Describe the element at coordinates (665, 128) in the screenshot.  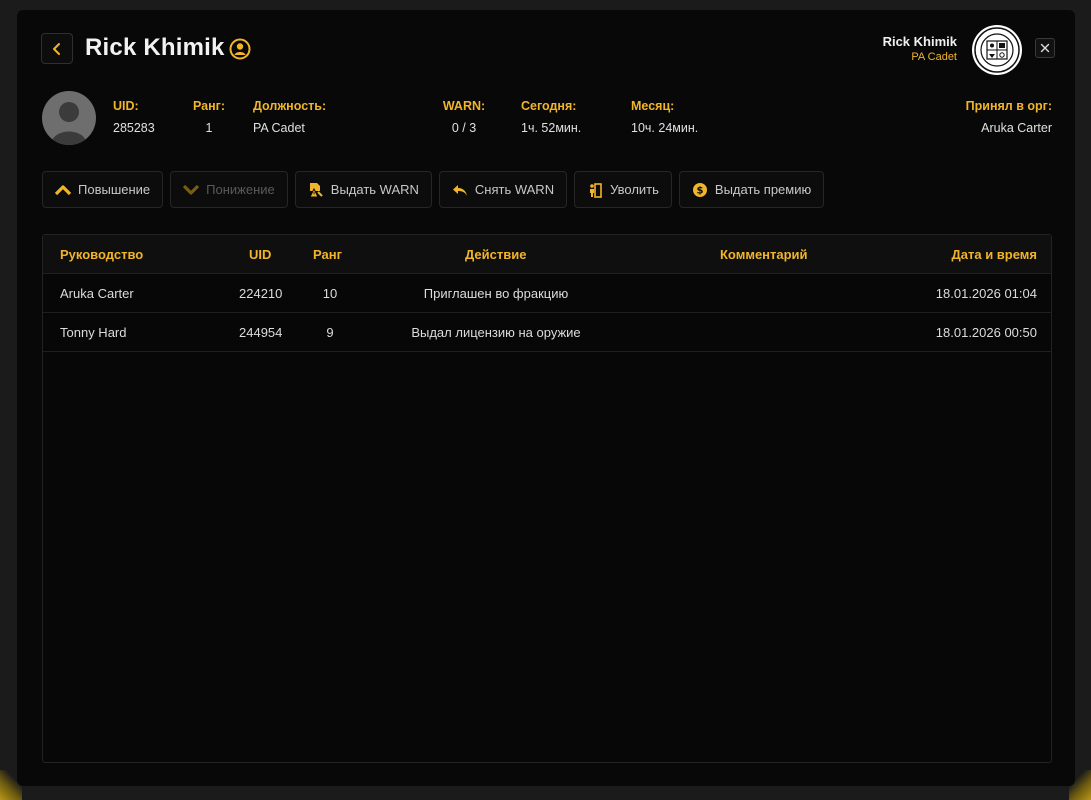
I see `month-value: 10ч. 24мин.` at that location.